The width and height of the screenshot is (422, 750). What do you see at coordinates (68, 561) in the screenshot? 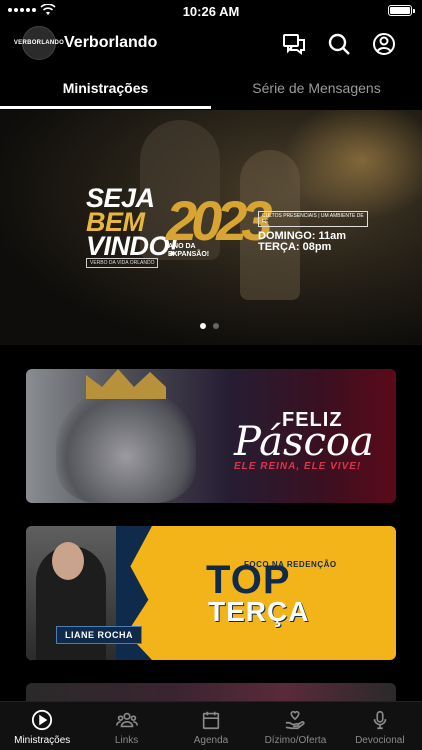
I see `speaker-face` at bounding box center [68, 561].